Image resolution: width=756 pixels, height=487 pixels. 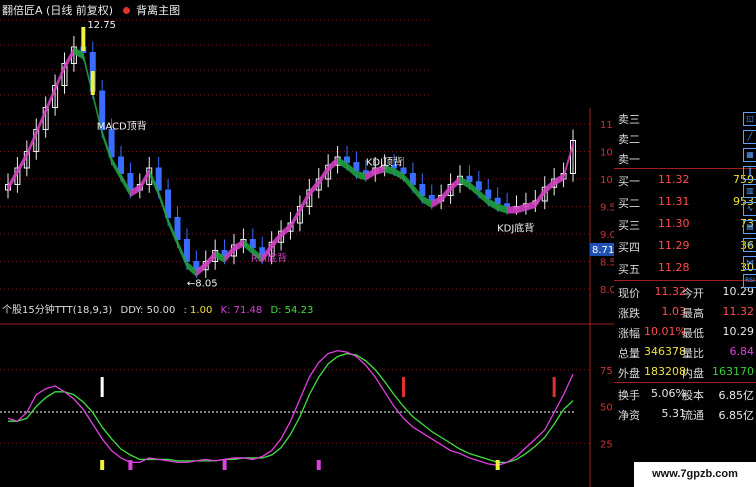 I want to click on buy-row: 买三 11.30 73, so click(x=685, y=224).